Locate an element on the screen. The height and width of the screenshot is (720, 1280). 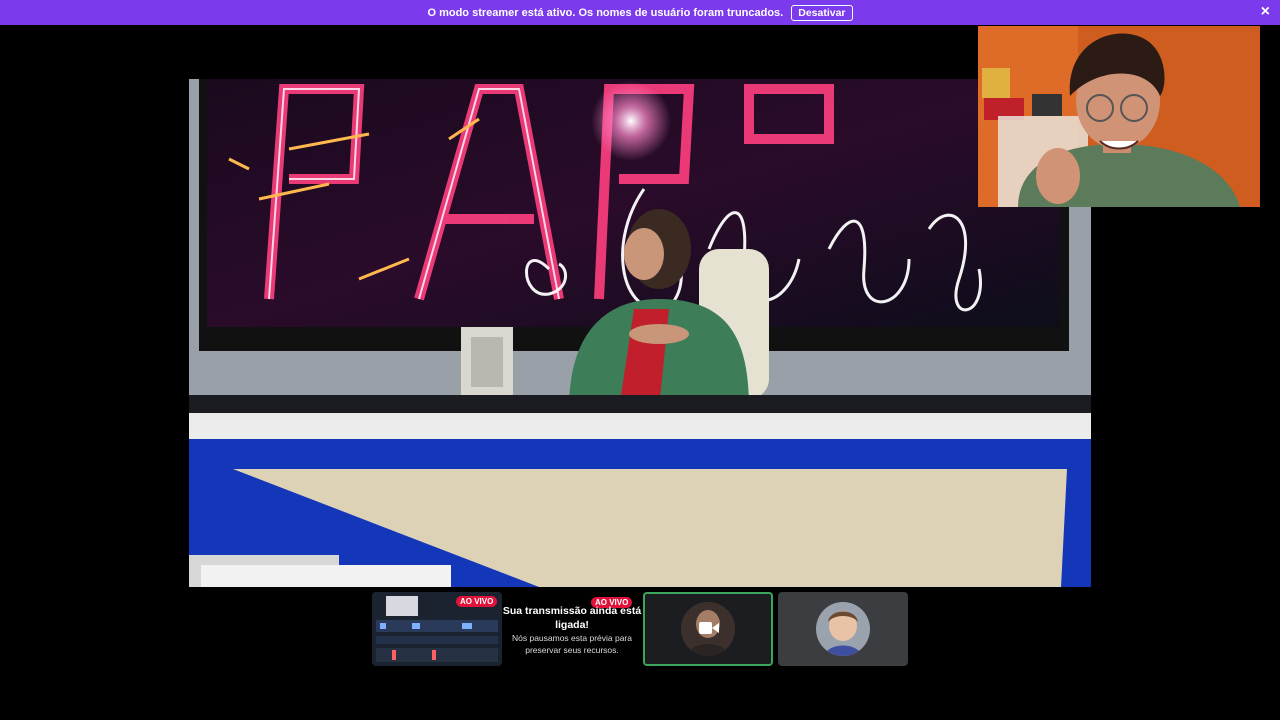
live-badge: AO VIVO is located at coordinates (477, 601).